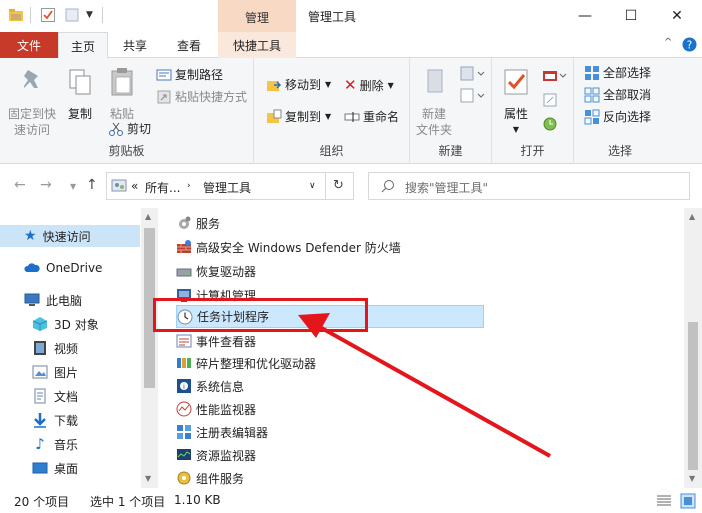  What do you see at coordinates (314, 325) in the screenshot?
I see `annotation-arrow-head` at bounding box center [314, 325].